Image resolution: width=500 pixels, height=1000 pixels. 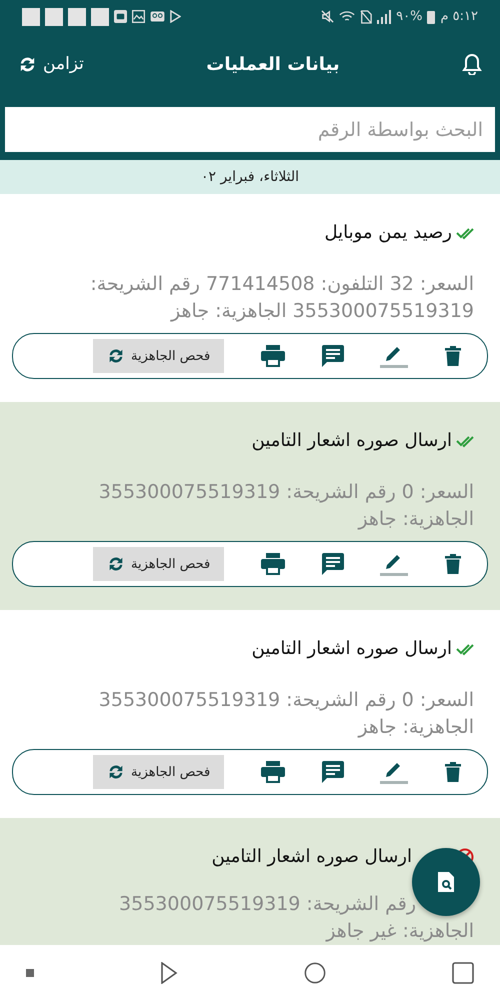 What do you see at coordinates (138, 16) in the screenshot?
I see `image-icon` at bounding box center [138, 16].